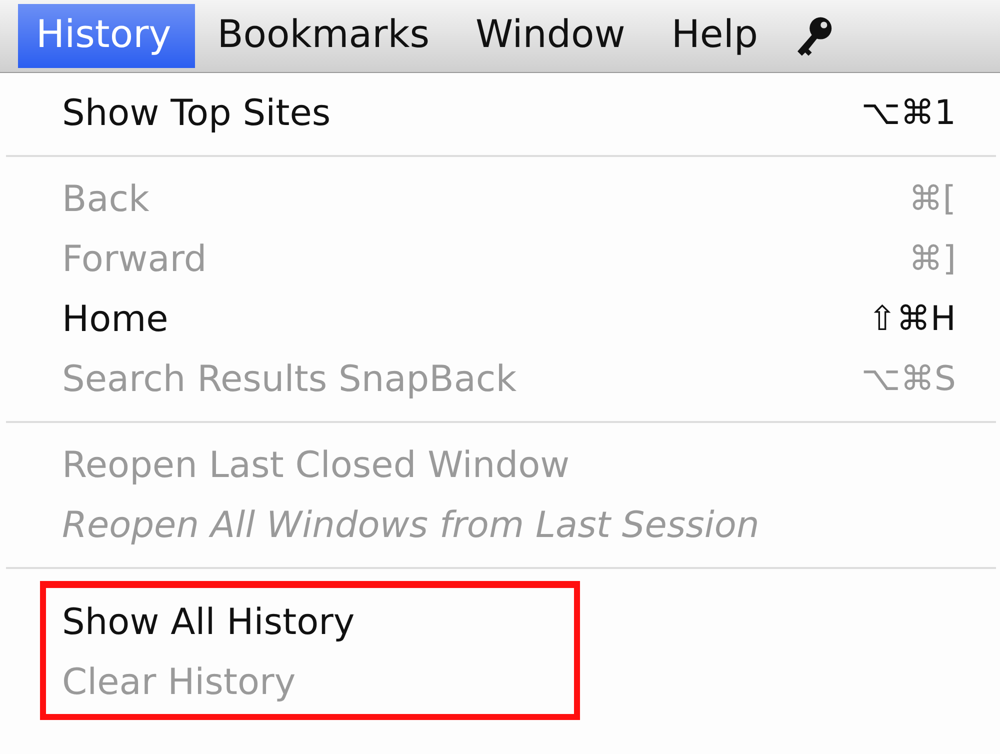 This screenshot has height=754, width=1000. I want to click on keyboard-shortcut: ⌥⌘1, so click(908, 113).